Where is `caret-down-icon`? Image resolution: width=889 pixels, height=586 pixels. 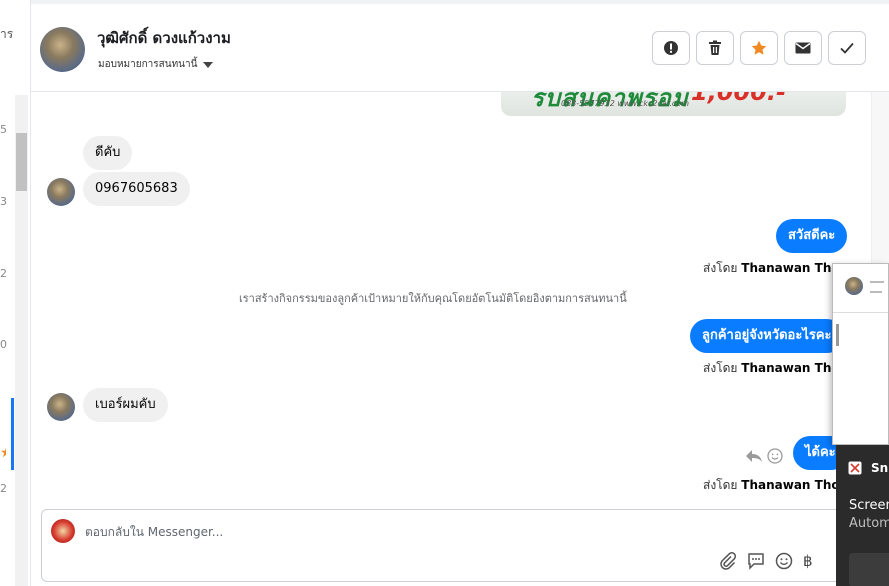
caret-down-icon is located at coordinates (208, 64).